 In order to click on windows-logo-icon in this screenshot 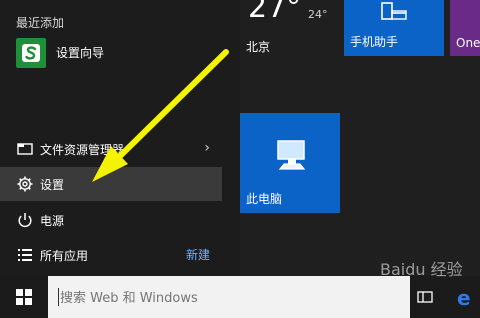, I will do `click(24, 297)`.